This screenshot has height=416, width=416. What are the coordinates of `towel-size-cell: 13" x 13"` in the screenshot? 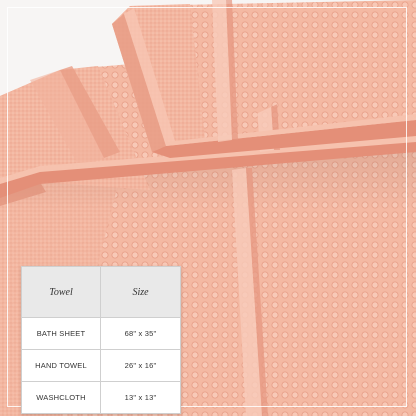 It's located at (140, 397).